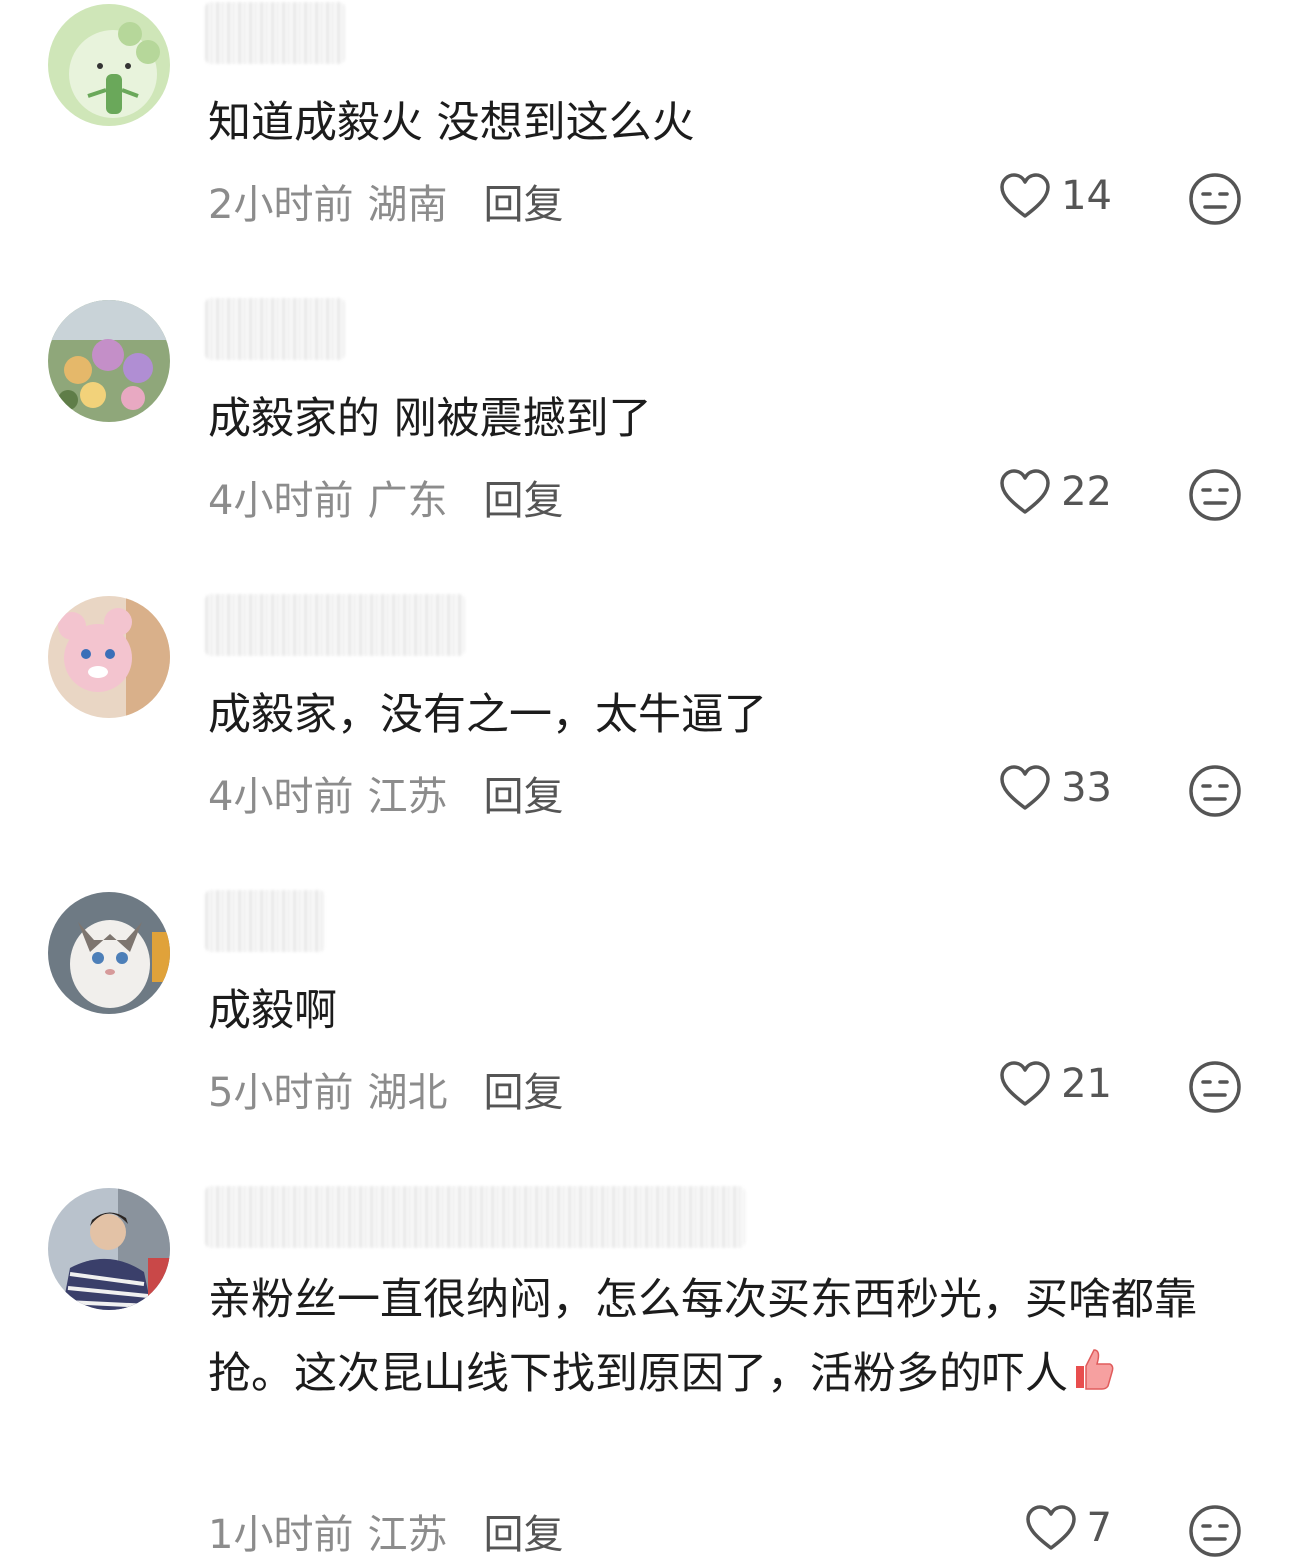  I want to click on comment-time: 5小时前, so click(281, 1093).